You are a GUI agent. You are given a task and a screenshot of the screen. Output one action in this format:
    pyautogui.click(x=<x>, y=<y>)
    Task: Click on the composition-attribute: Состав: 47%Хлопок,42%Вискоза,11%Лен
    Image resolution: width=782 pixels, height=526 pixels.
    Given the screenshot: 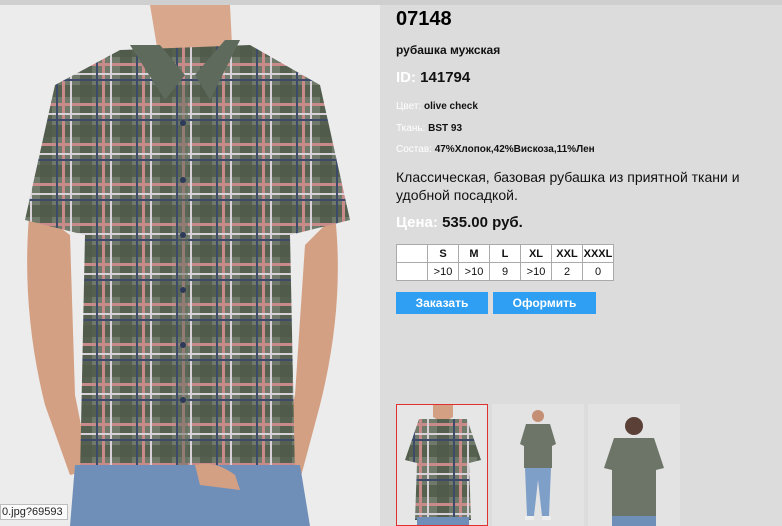 What is the action you would take?
    pyautogui.click(x=495, y=149)
    